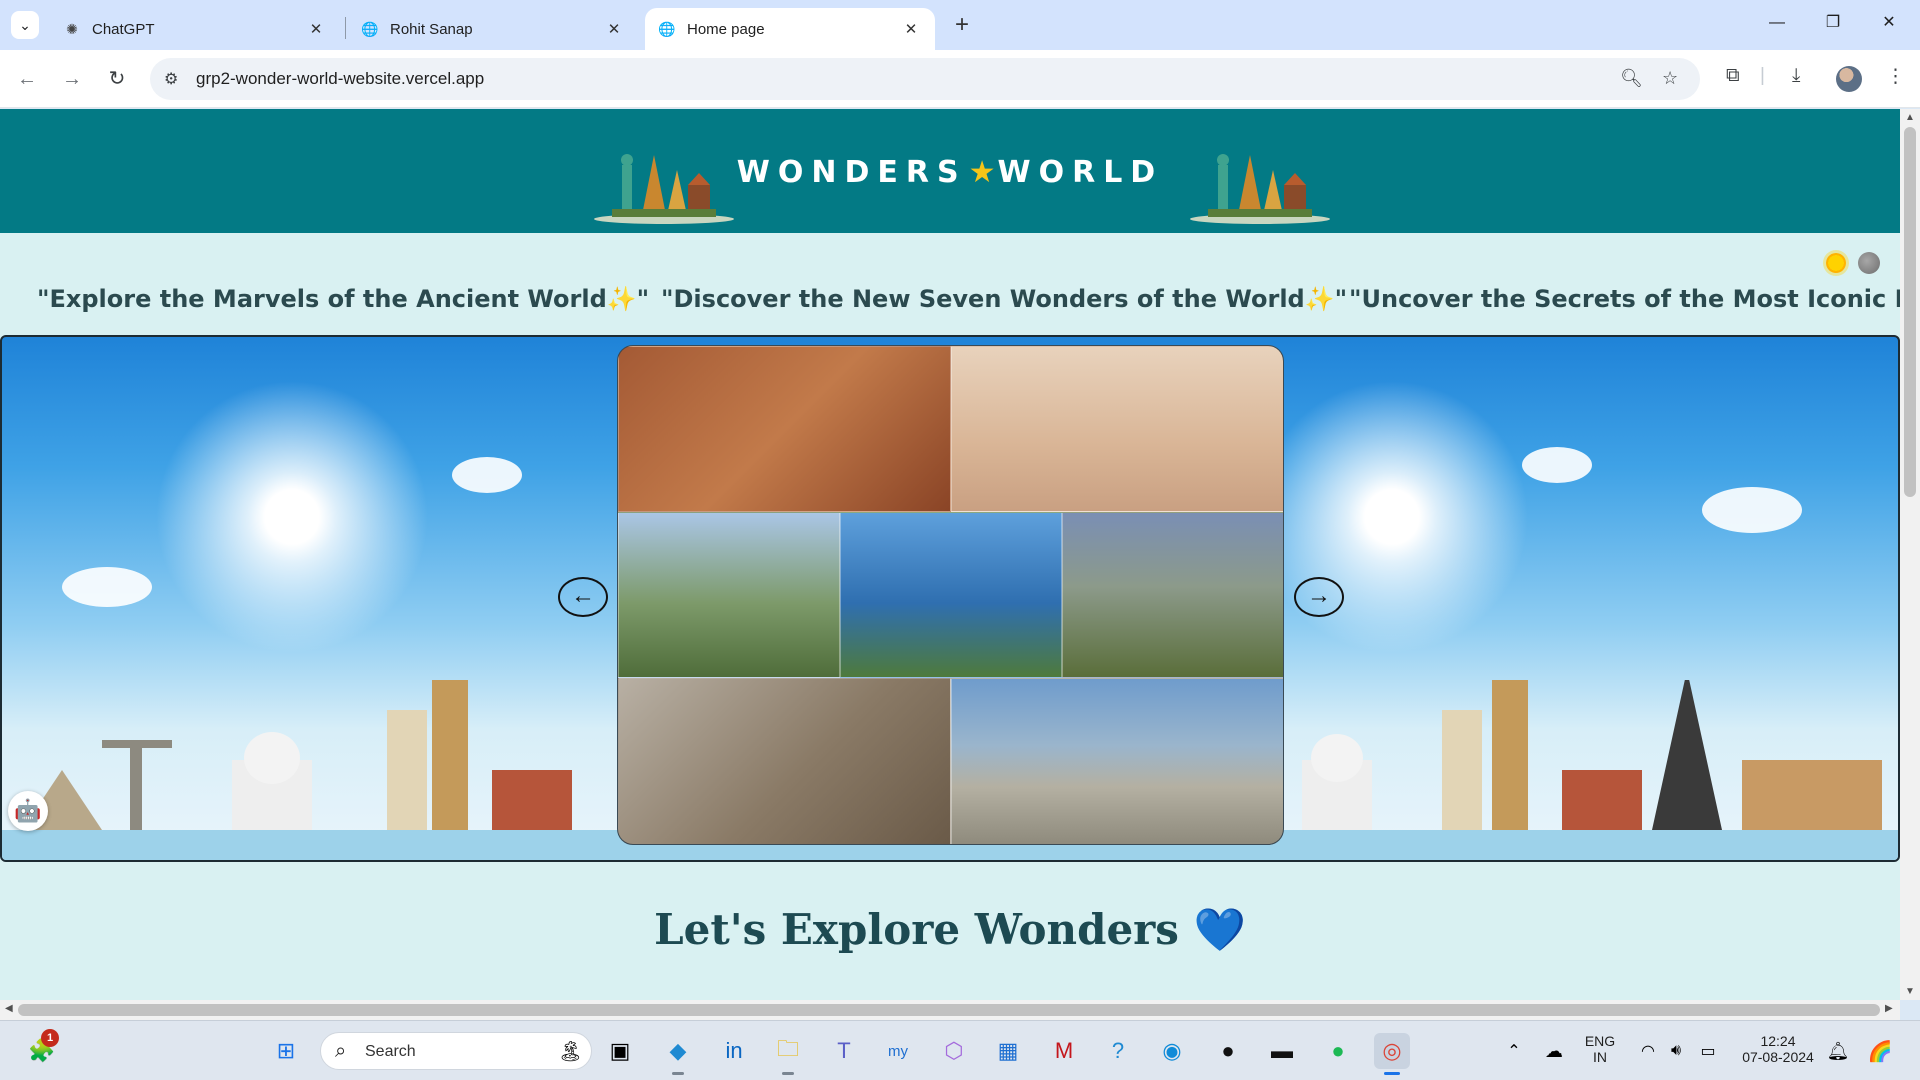 The width and height of the screenshot is (1920, 1080). Describe the element at coordinates (286, 1051) in the screenshot. I see `windows-start-icon: ⊞` at that location.